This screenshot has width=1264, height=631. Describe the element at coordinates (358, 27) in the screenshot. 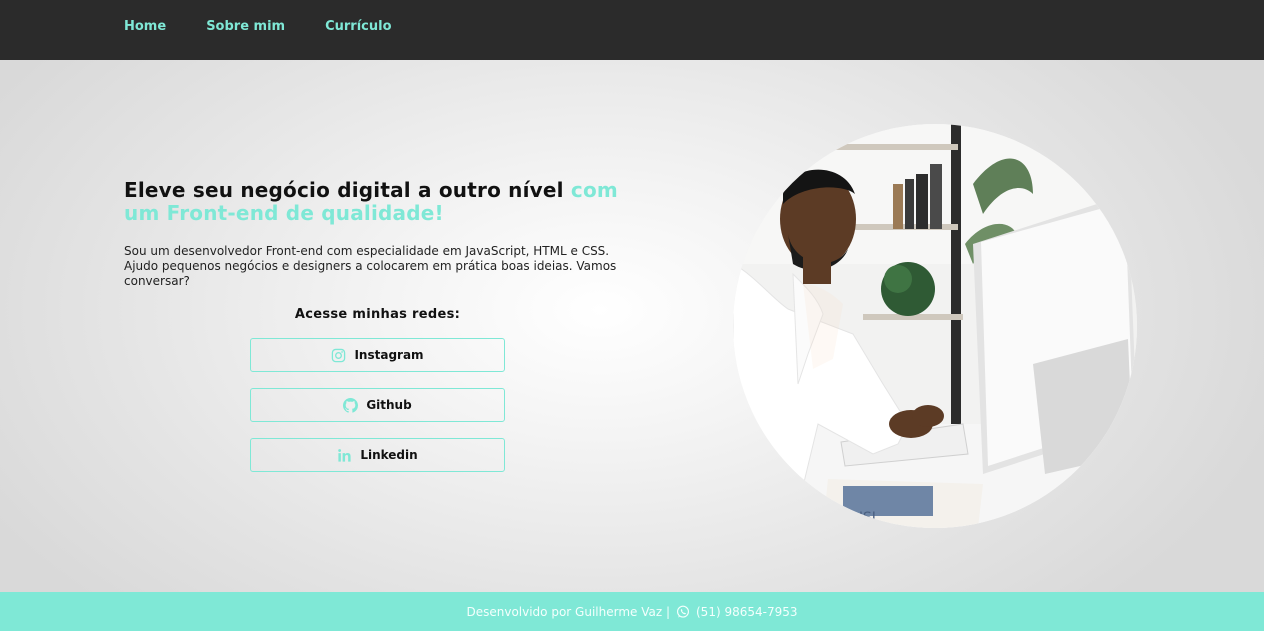

I see `nav-link-curriculo: Currículo` at that location.